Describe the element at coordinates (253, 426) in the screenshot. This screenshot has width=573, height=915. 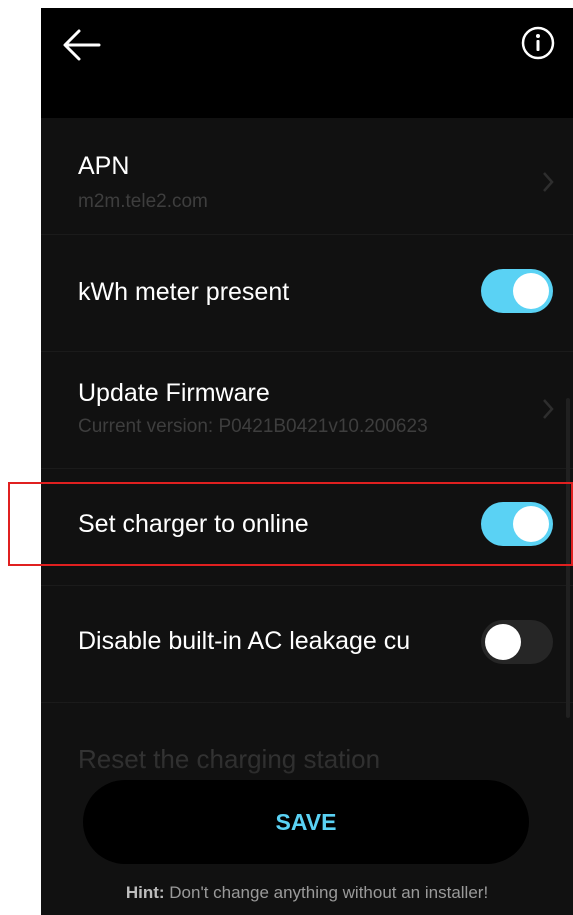
I see `setting-subtitle: Current version: P0421B0421v10.200623` at that location.